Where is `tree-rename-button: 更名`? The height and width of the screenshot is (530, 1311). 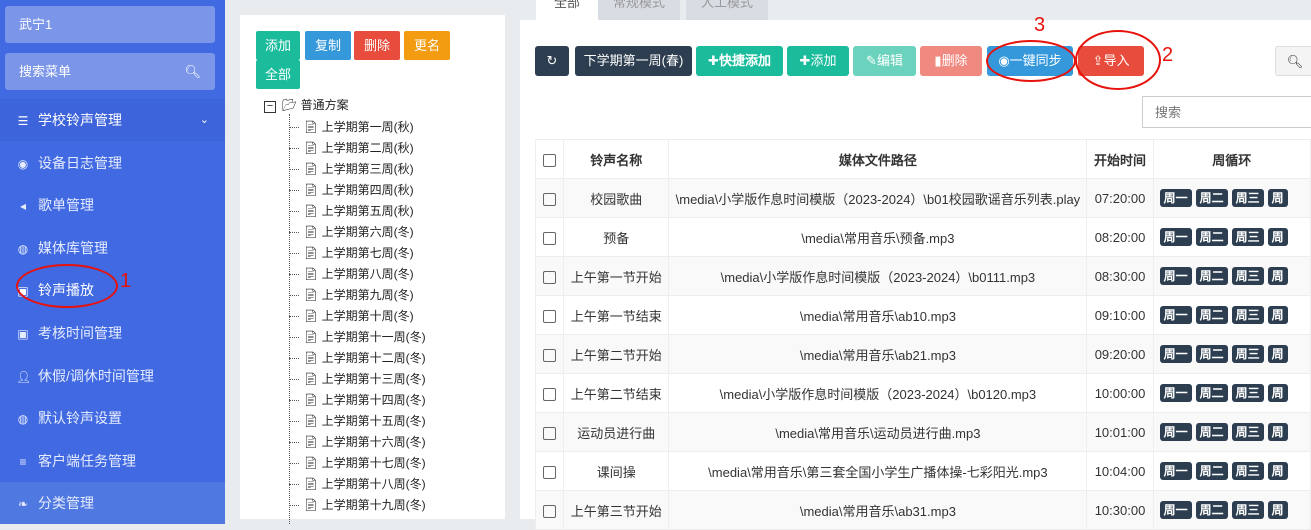 tree-rename-button: 更名 is located at coordinates (427, 45).